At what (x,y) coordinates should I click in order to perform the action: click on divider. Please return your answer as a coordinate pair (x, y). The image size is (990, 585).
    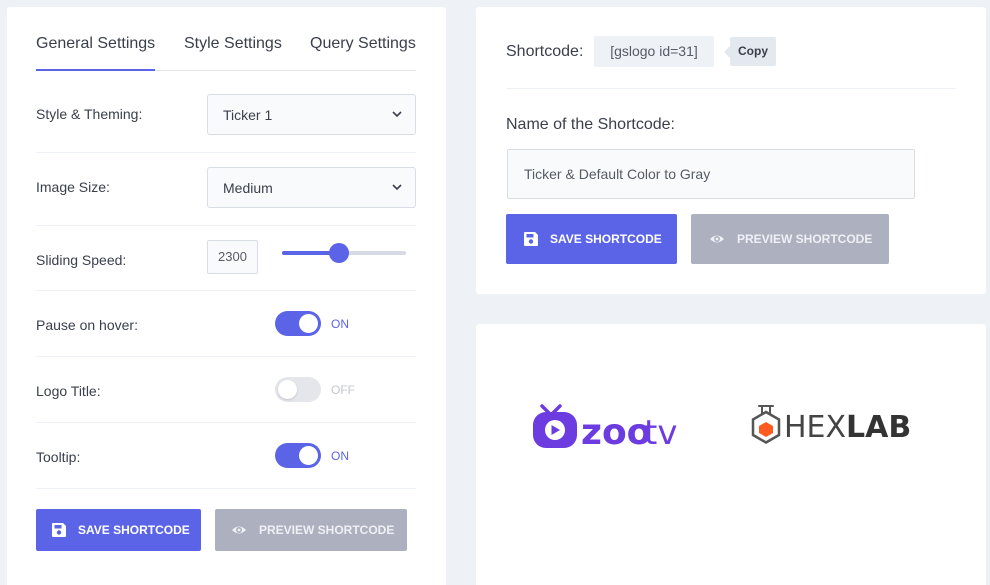
    Looking at the image, I should click on (731, 88).